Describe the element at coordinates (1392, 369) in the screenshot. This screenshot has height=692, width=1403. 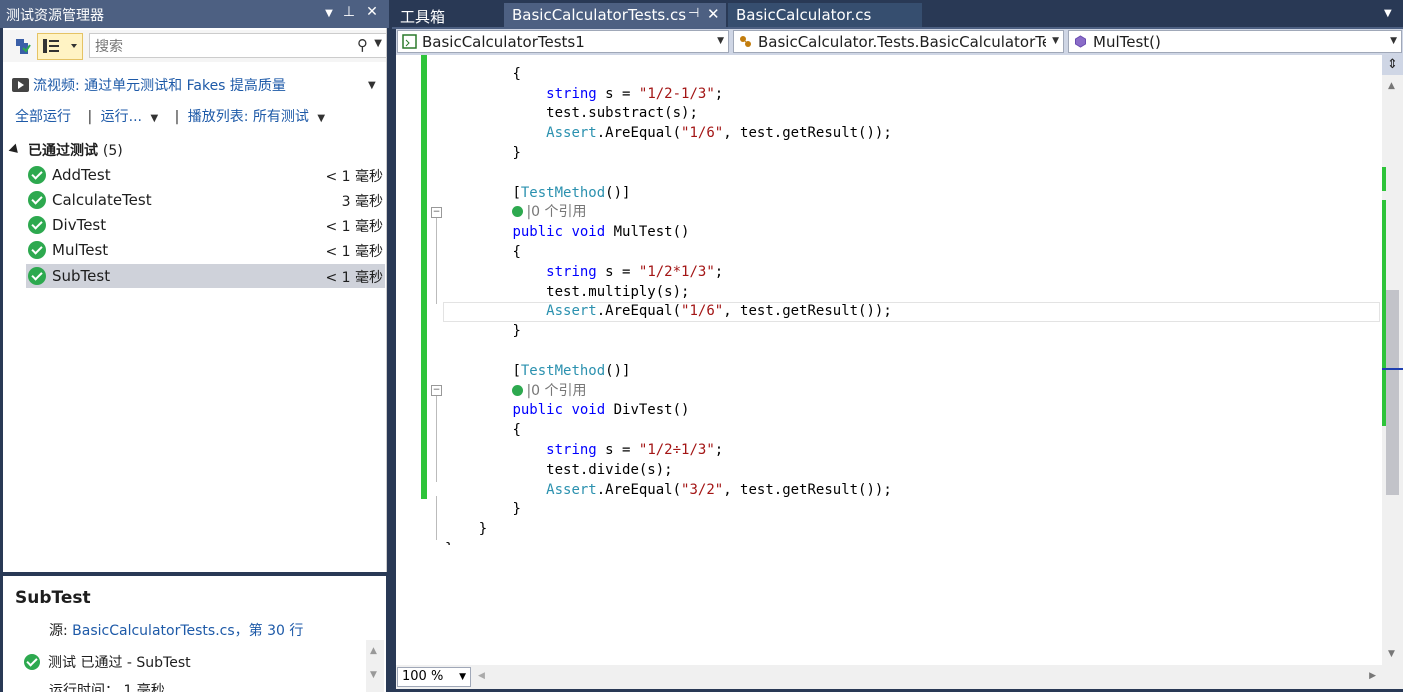
I see `caret-position-marker` at that location.